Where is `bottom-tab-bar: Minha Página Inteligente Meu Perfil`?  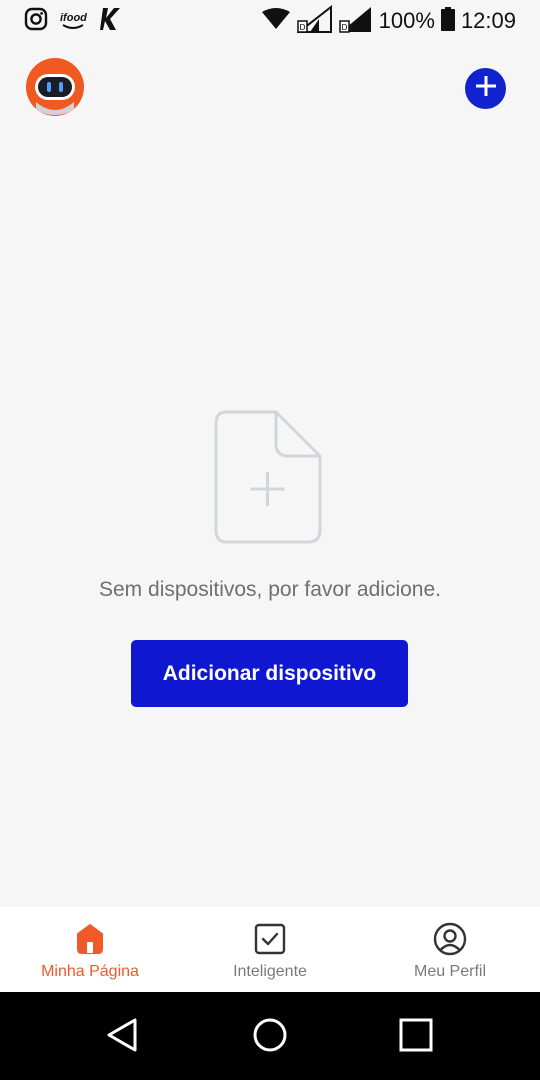
bottom-tab-bar: Minha Página Inteligente Meu Perfil is located at coordinates (270, 949).